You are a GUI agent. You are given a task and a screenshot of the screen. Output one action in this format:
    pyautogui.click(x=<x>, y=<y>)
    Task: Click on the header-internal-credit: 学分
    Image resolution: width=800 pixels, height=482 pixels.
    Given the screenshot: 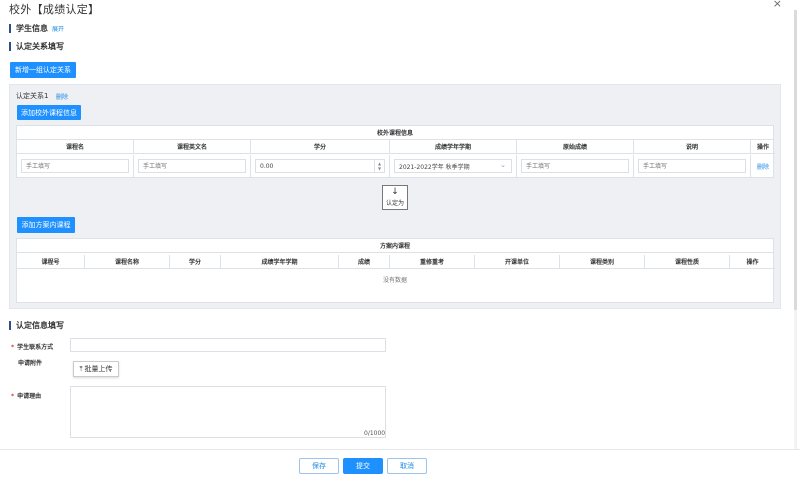 What is the action you would take?
    pyautogui.click(x=195, y=262)
    